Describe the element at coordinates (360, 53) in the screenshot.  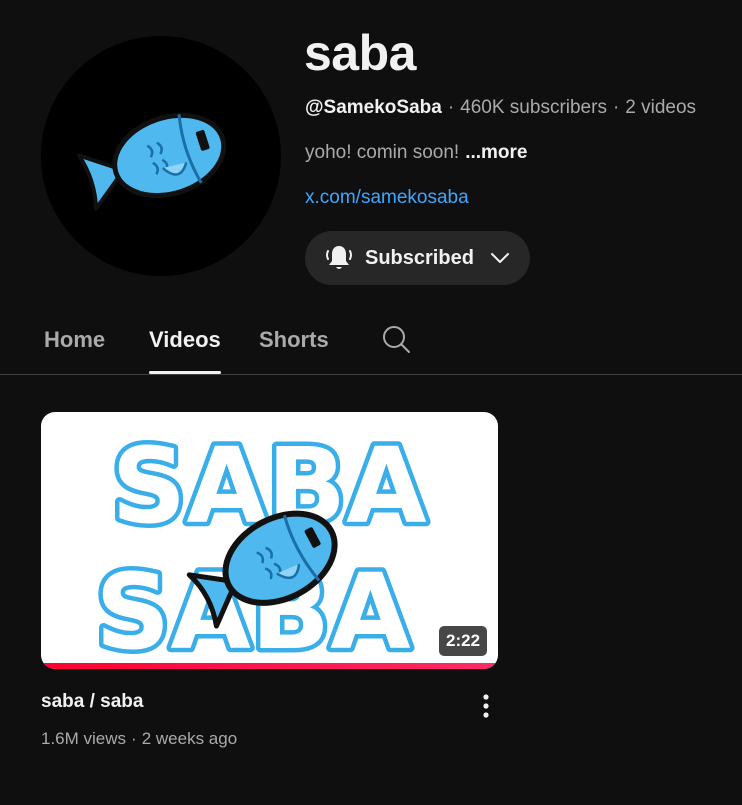
I see `channel-name: saba` at that location.